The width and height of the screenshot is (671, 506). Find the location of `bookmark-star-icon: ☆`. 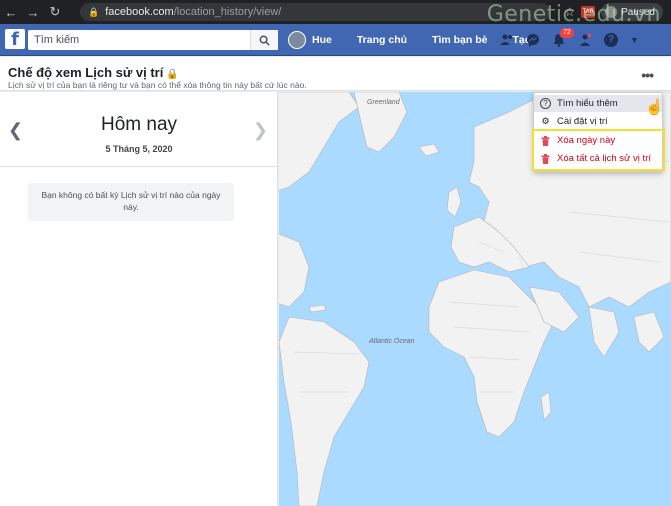

bookmark-star-icon: ☆ is located at coordinates (569, 12).